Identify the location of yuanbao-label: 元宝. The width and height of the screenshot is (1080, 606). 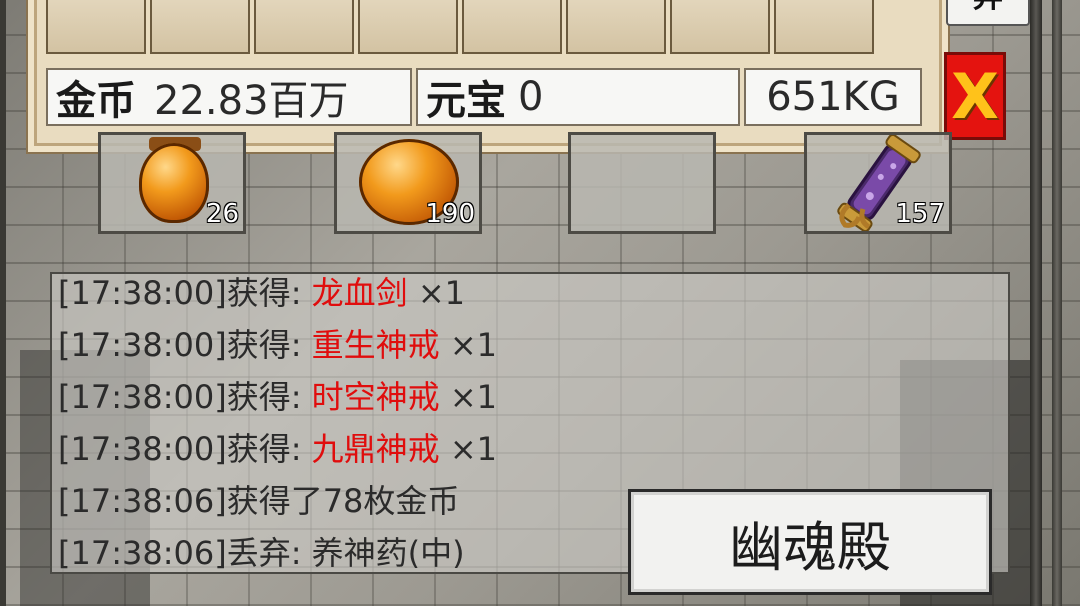
(466, 101).